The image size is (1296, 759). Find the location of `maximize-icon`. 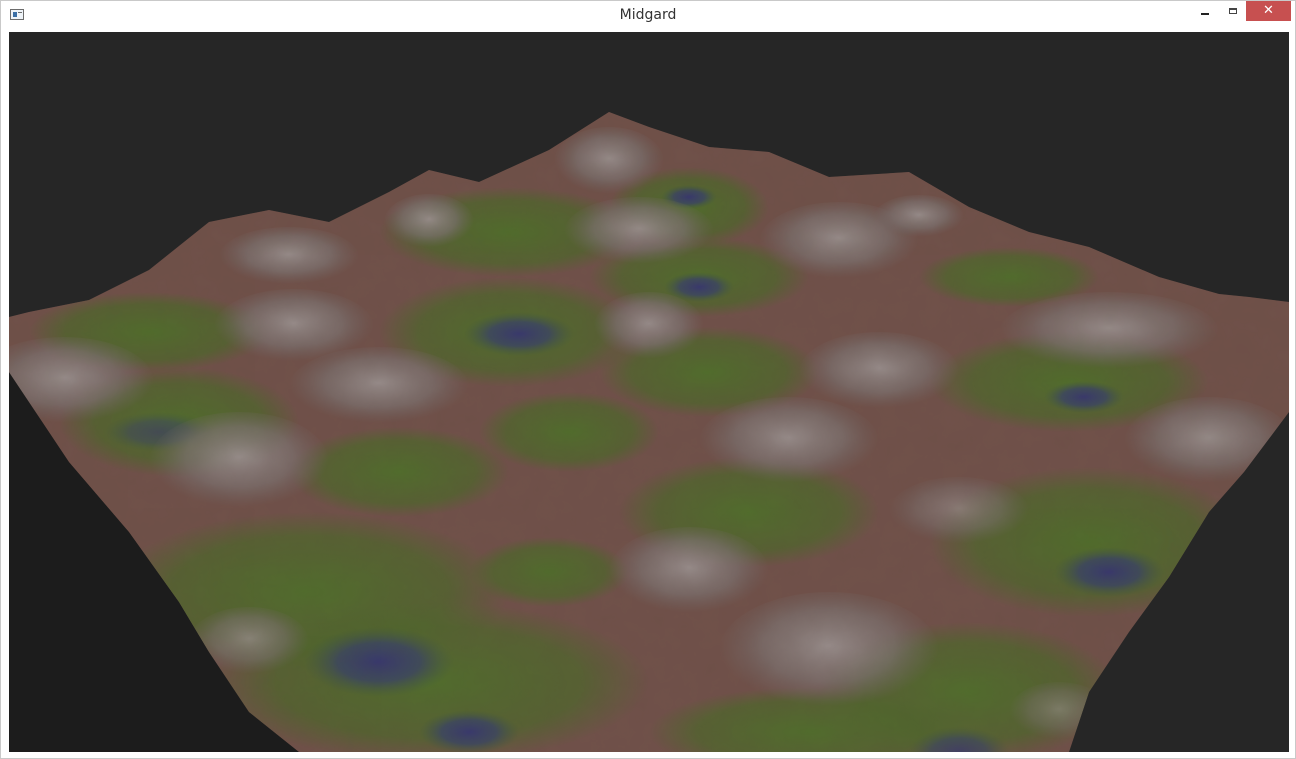

maximize-icon is located at coordinates (1233, 11).